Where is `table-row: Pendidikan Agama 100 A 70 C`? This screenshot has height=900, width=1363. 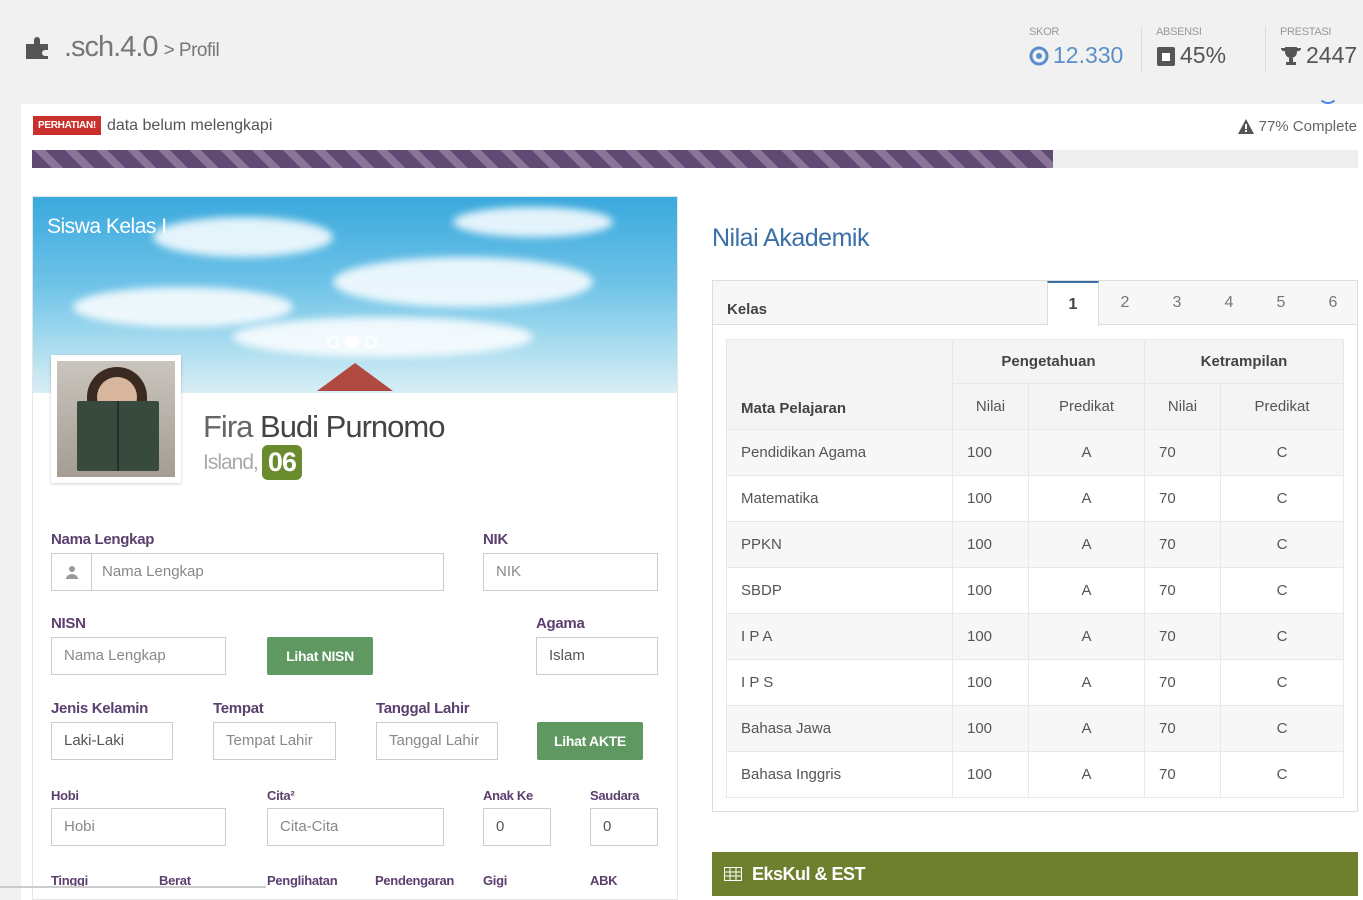
table-row: Pendidikan Agama 100 A 70 C is located at coordinates (1035, 452).